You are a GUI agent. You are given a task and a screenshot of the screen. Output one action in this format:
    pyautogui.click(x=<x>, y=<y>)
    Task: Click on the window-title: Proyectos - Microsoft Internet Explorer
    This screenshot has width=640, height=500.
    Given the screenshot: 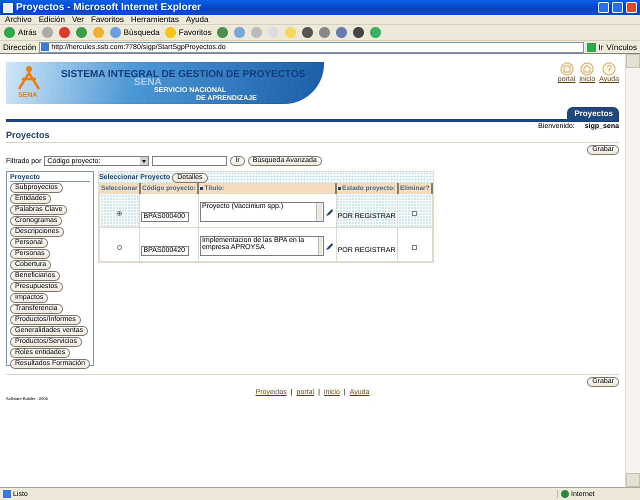 What is the action you would take?
    pyautogui.click(x=109, y=7)
    